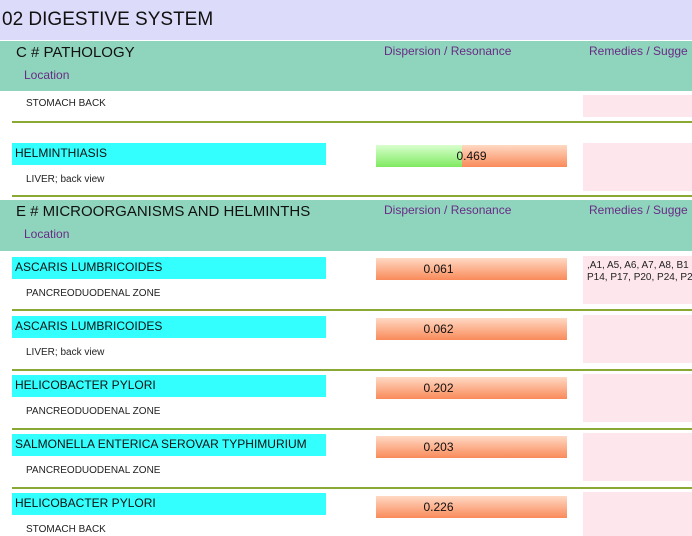 The width and height of the screenshot is (692, 536). What do you see at coordinates (438, 269) in the screenshot?
I see `resonance-value: 0.061` at bounding box center [438, 269].